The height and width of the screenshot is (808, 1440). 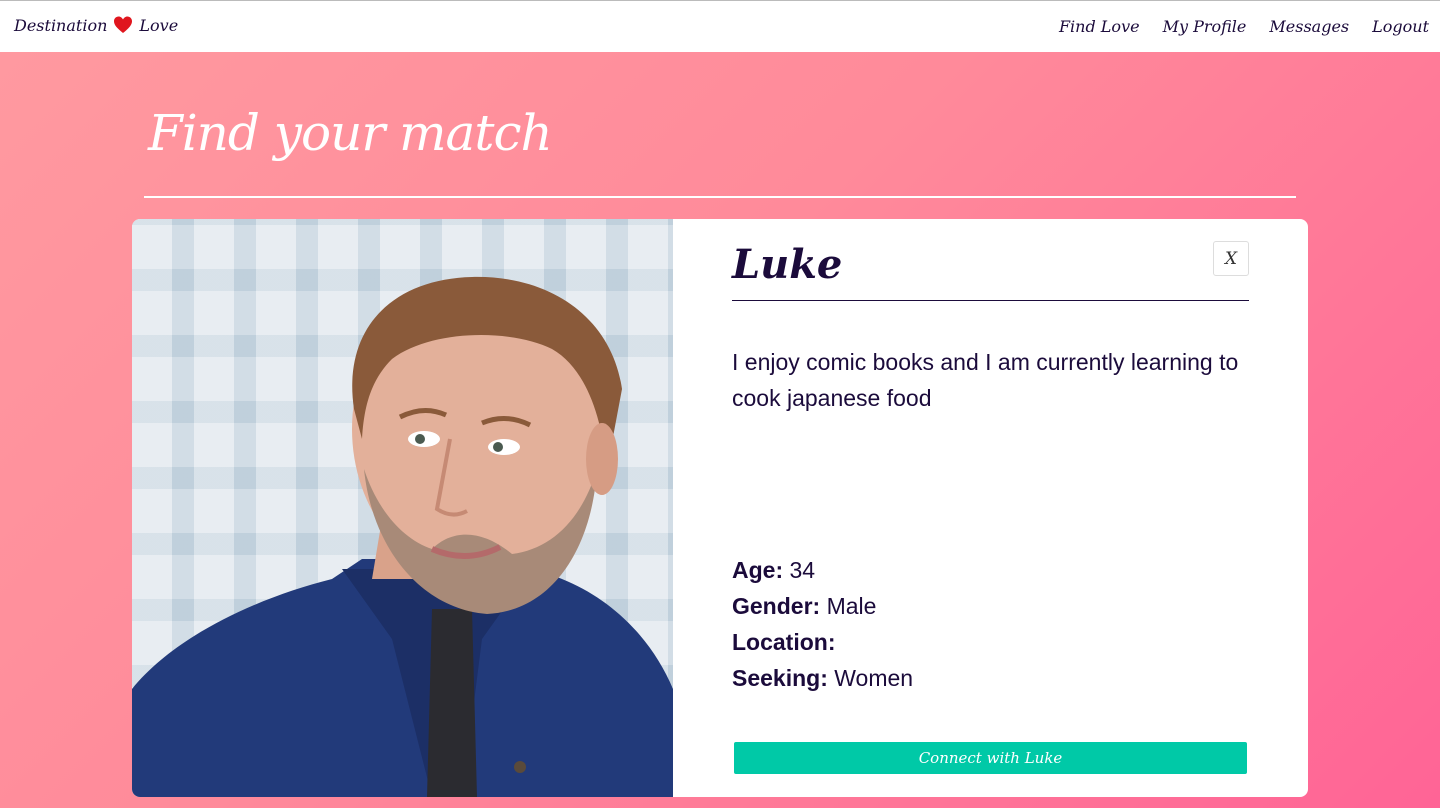 I want to click on name-divider, so click(x=990, y=300).